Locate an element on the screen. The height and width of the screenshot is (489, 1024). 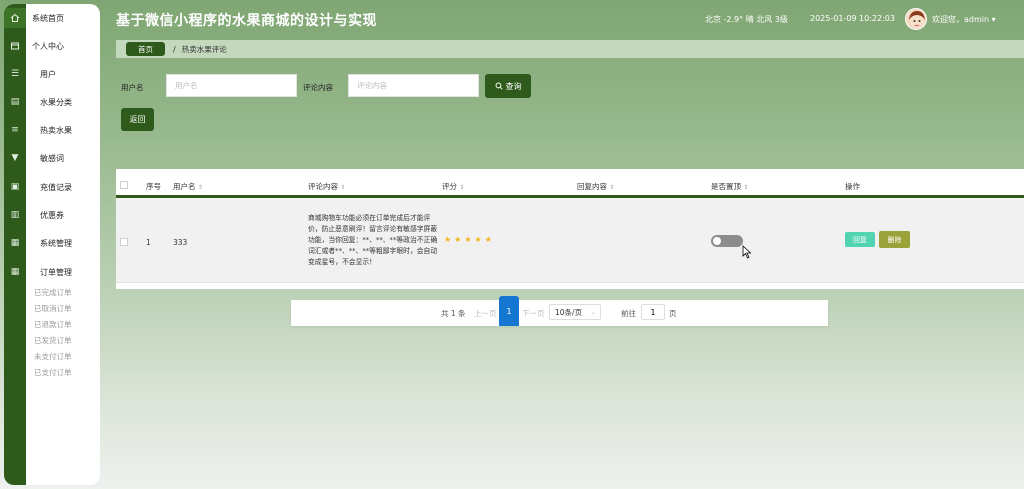
sidebar-item-label: 优惠券 is located at coordinates (52, 215).